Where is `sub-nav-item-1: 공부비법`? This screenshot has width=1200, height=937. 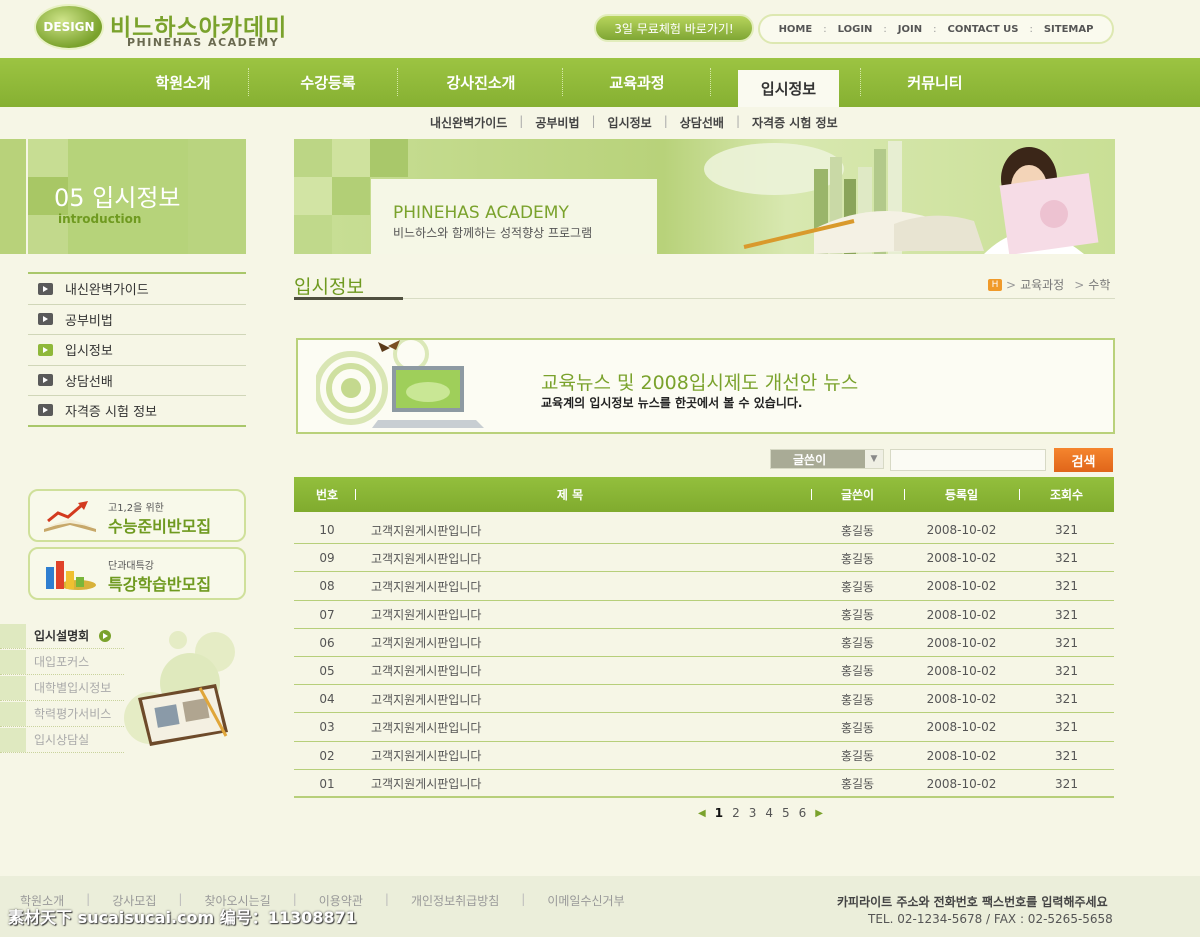
sub-nav-item-1: 공부비법 is located at coordinates (557, 122).